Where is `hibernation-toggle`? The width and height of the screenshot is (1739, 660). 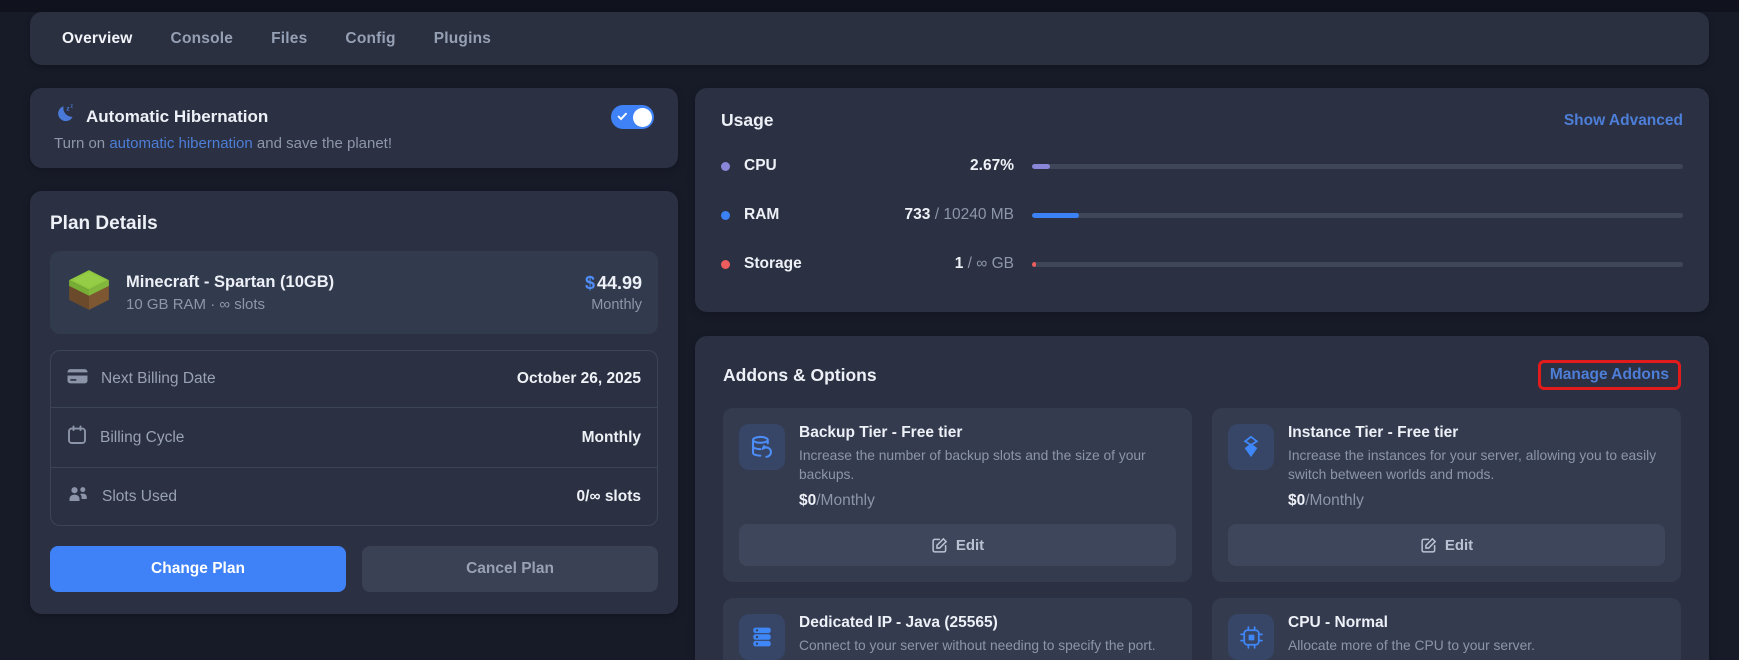 hibernation-toggle is located at coordinates (632, 117).